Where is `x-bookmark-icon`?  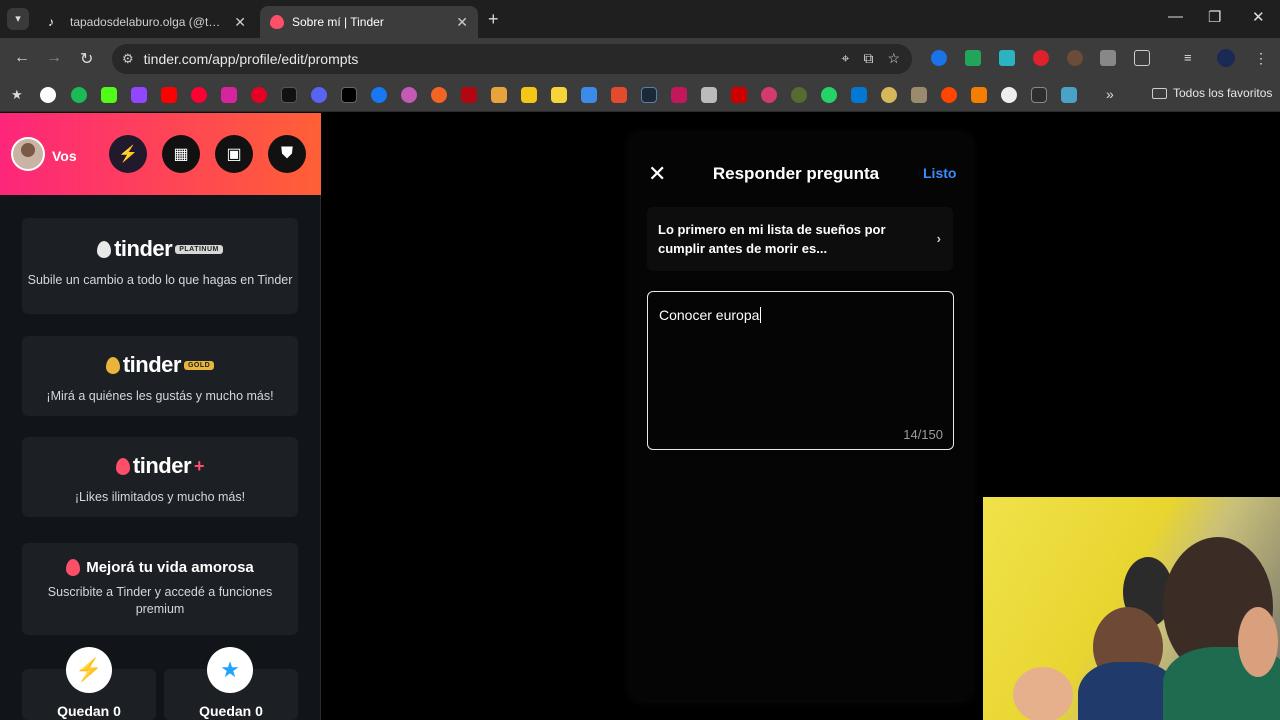 x-bookmark-icon is located at coordinates (349, 95).